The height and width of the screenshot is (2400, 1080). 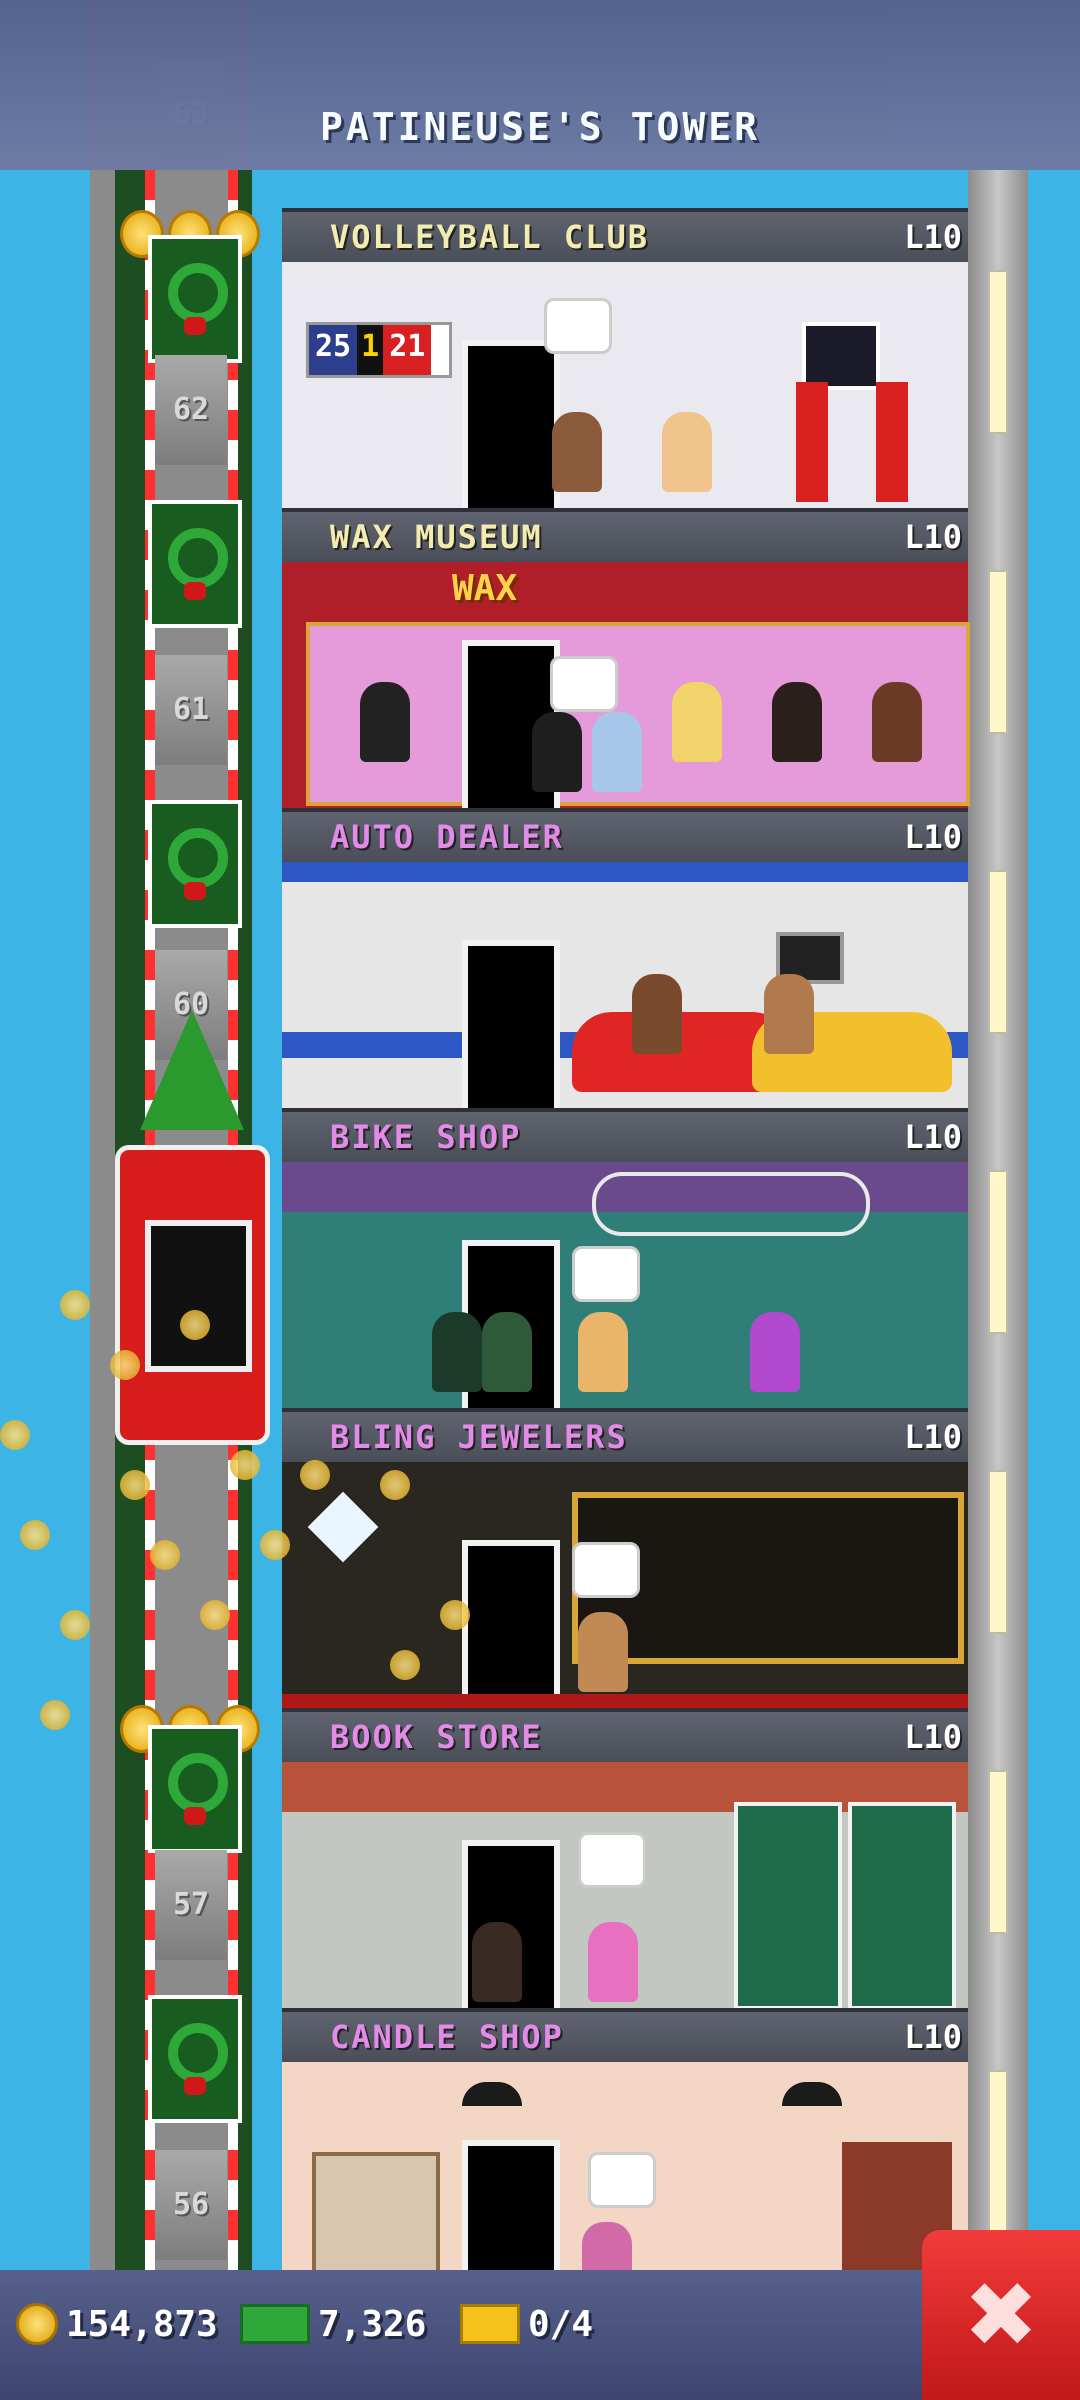 I want to click on floor-name: BLING JEWELERS, so click(x=479, y=1437).